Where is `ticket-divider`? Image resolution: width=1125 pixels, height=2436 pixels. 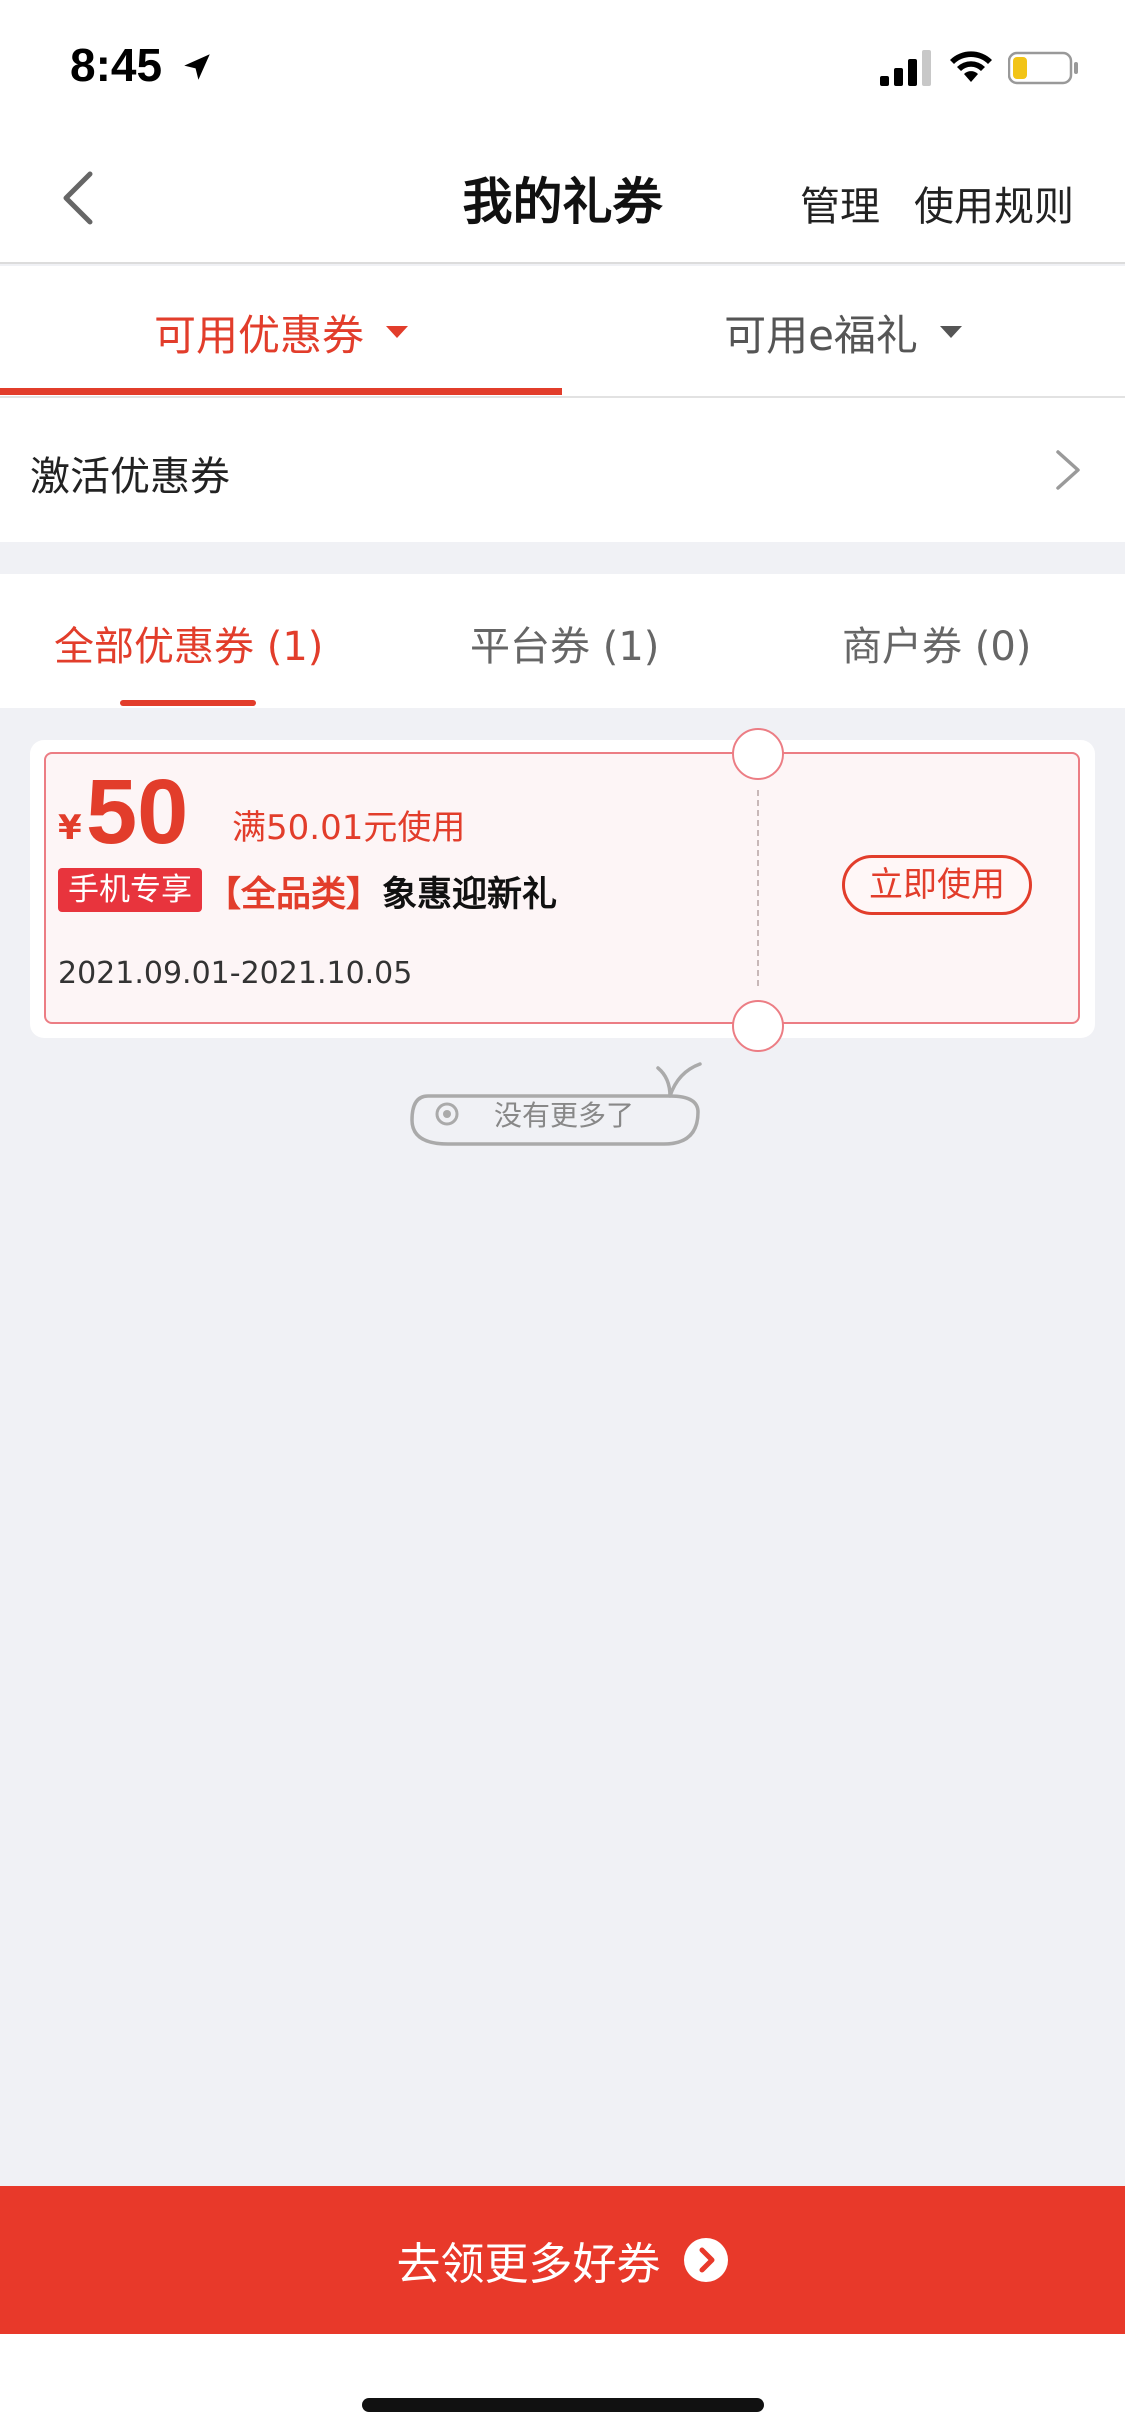
ticket-divider is located at coordinates (758, 888).